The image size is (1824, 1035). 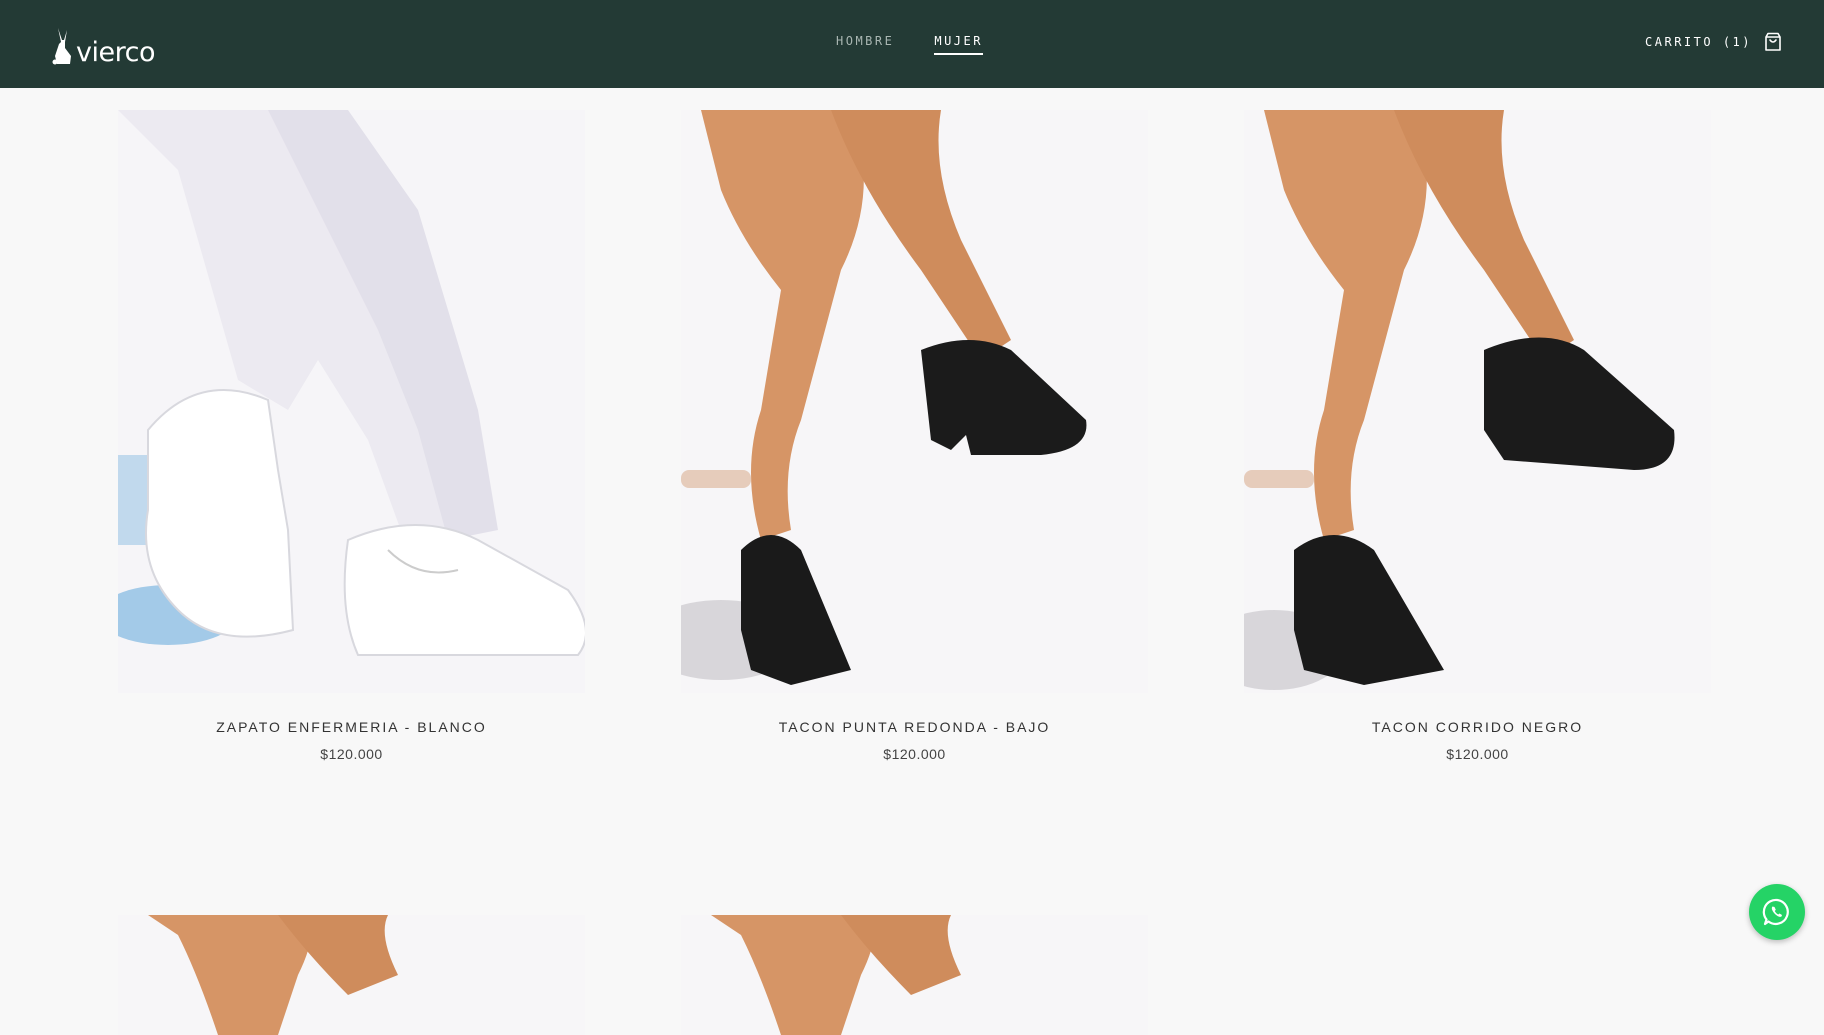 I want to click on brand-logo: vierco, so click(x=103, y=44).